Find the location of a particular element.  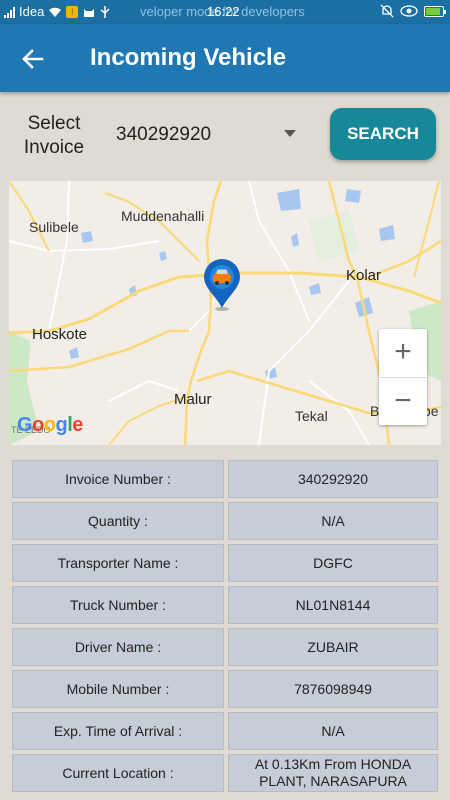

app-bar: Incoming Vehicle is located at coordinates (225, 58).